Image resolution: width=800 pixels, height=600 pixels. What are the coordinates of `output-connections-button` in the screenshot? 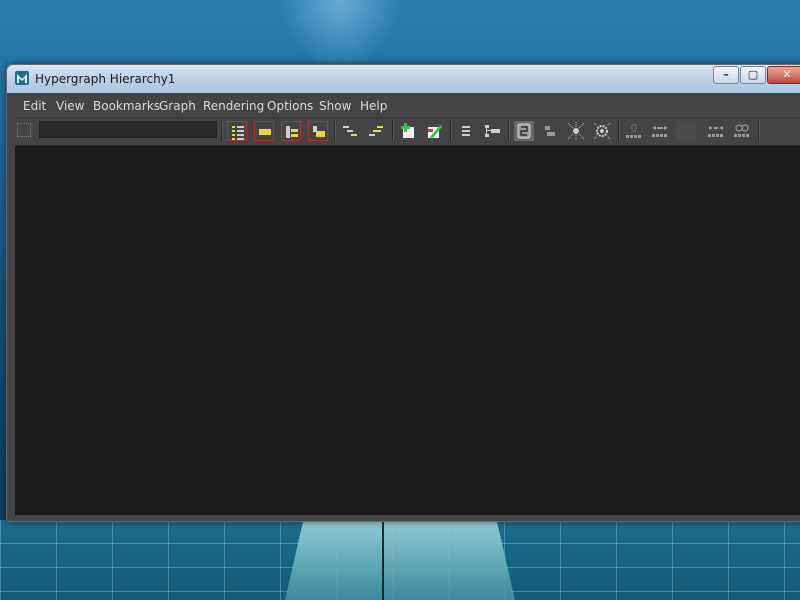 It's located at (550, 131).